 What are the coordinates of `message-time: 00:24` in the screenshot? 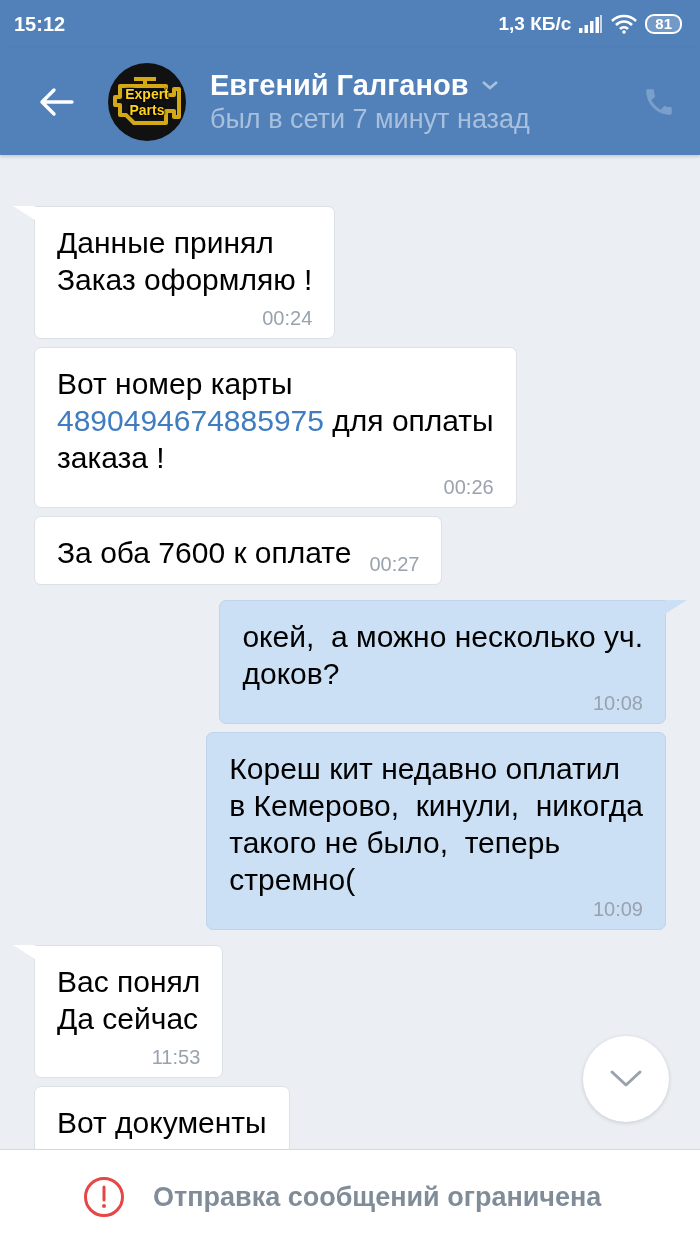 It's located at (287, 318).